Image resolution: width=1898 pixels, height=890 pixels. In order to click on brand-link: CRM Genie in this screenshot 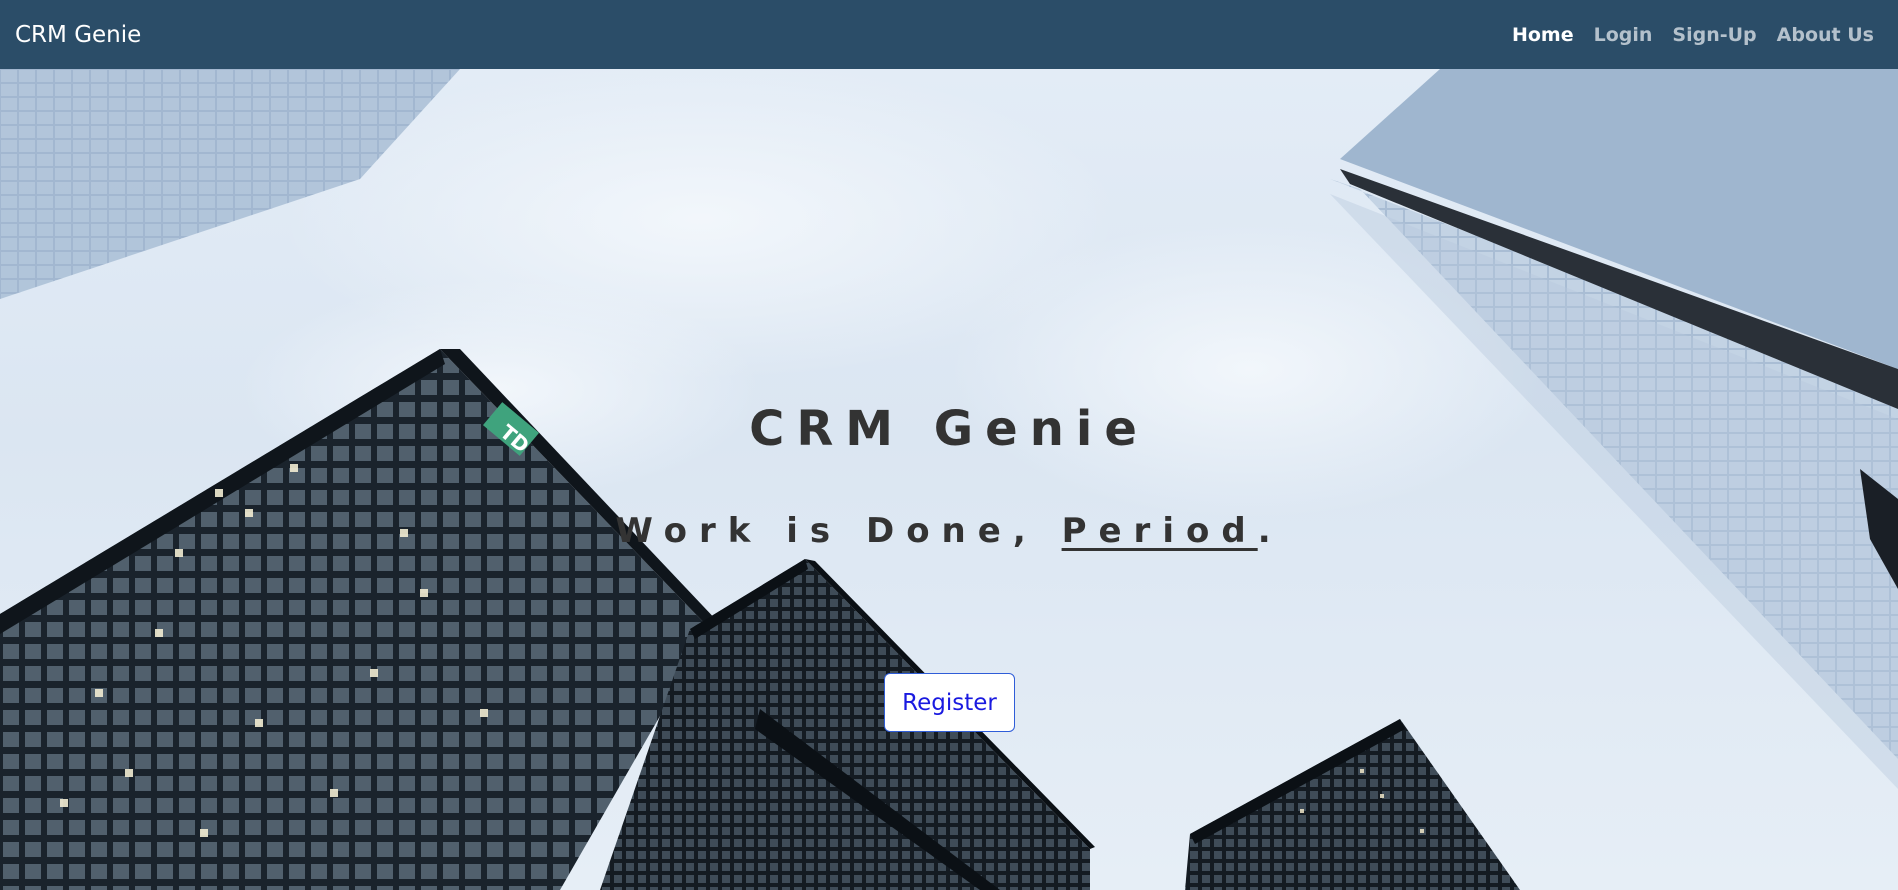, I will do `click(78, 35)`.